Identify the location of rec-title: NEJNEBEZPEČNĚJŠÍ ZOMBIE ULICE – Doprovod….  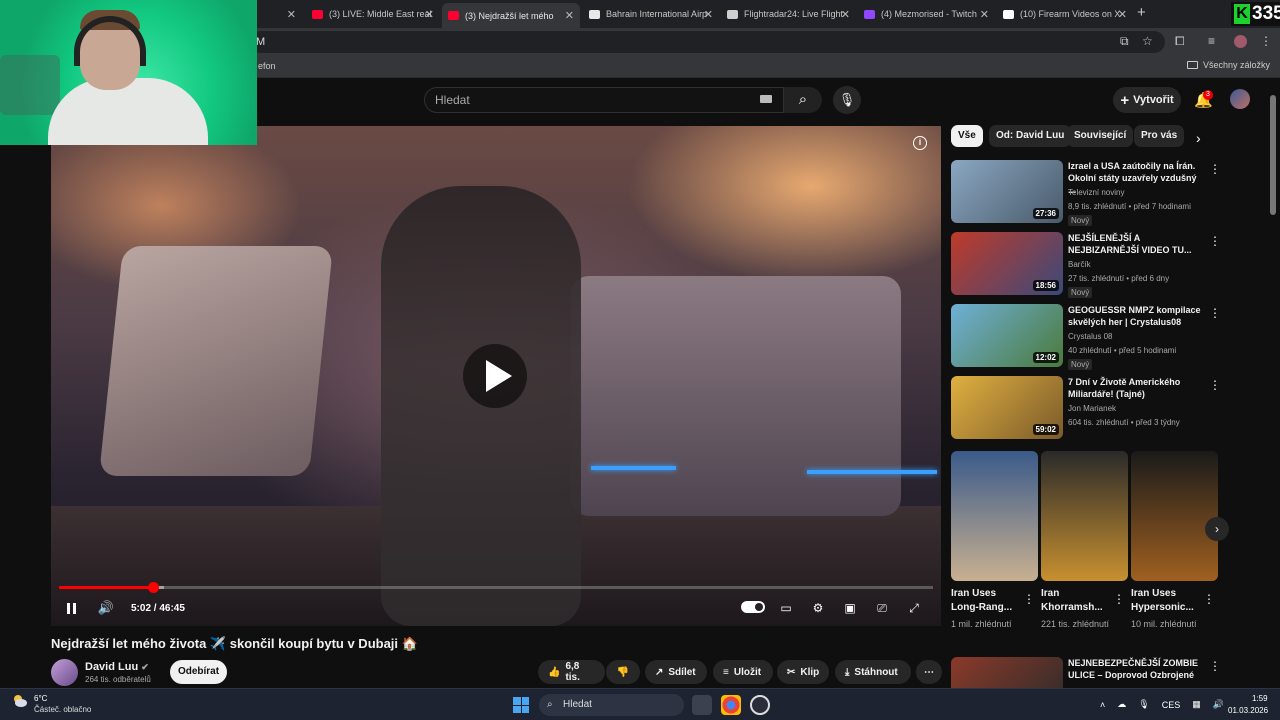
(1135, 672).